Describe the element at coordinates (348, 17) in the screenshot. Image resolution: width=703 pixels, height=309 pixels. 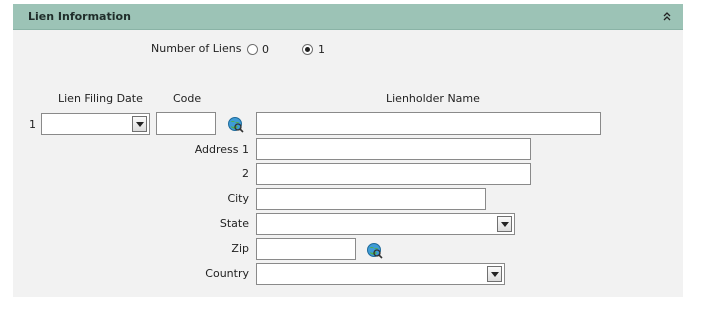
I see `section-header: Lien Information` at that location.